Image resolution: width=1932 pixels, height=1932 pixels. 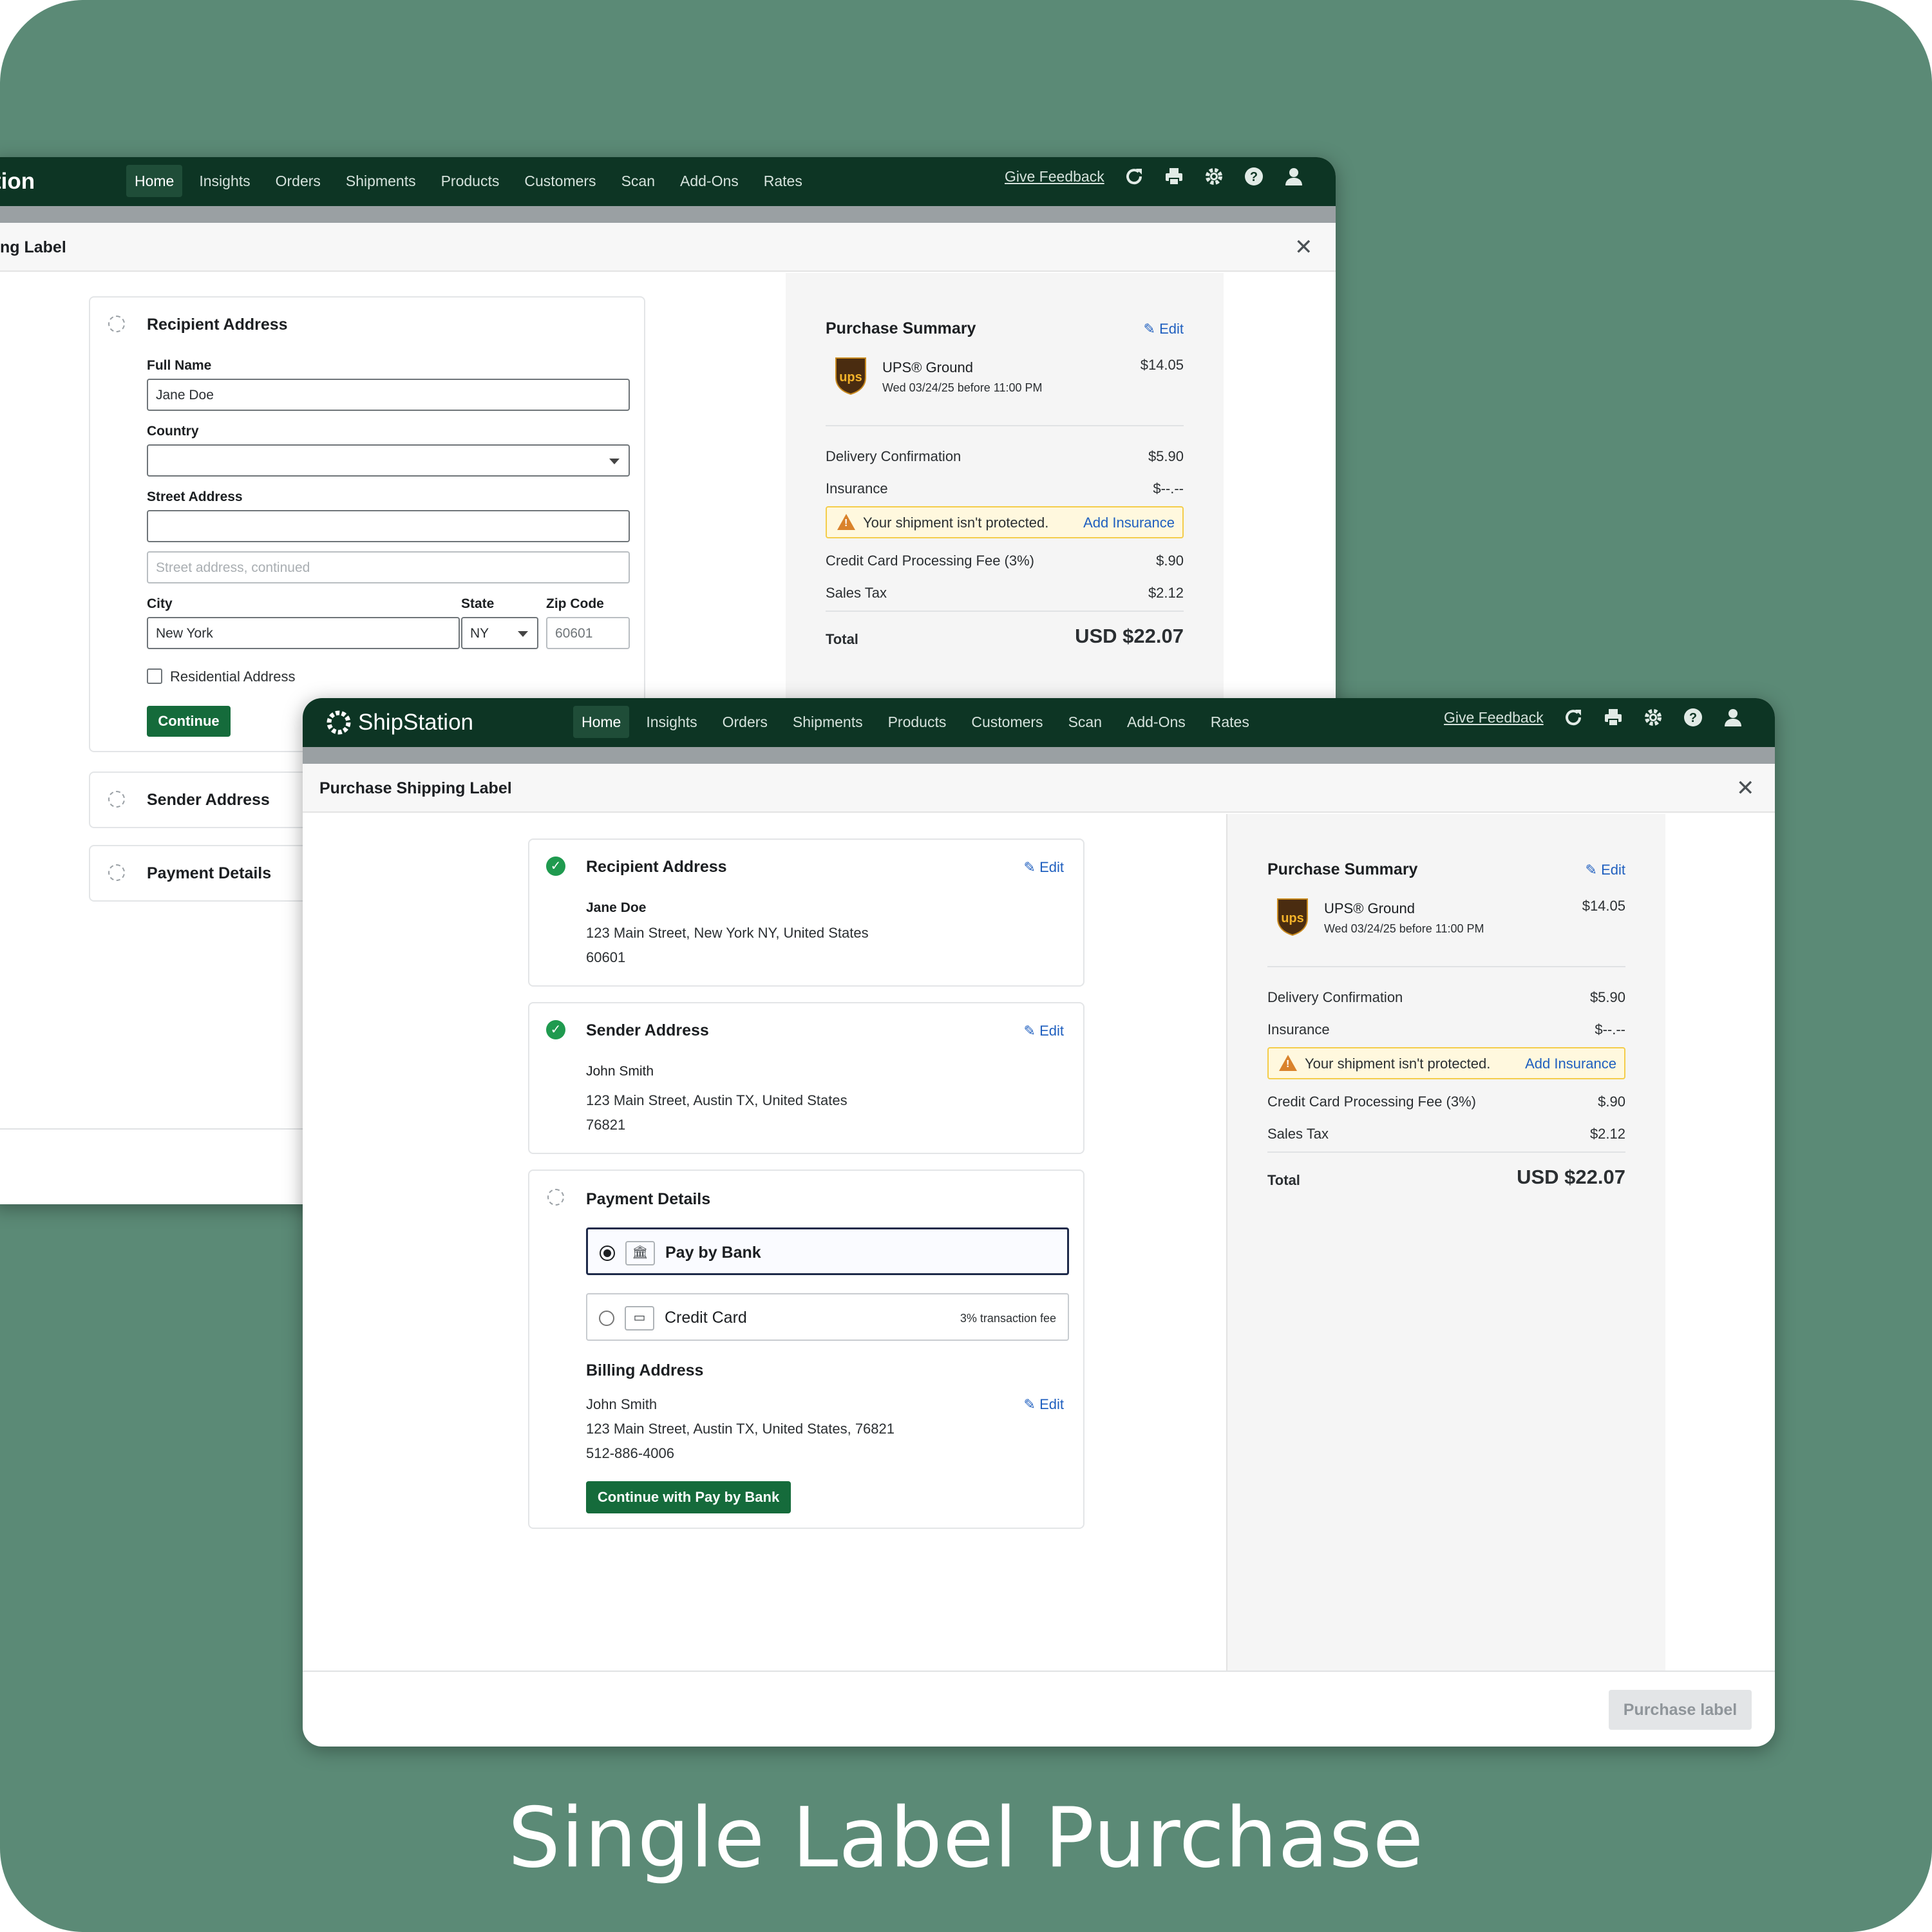 I want to click on caption: Single Label Purchase, so click(x=966, y=1838).